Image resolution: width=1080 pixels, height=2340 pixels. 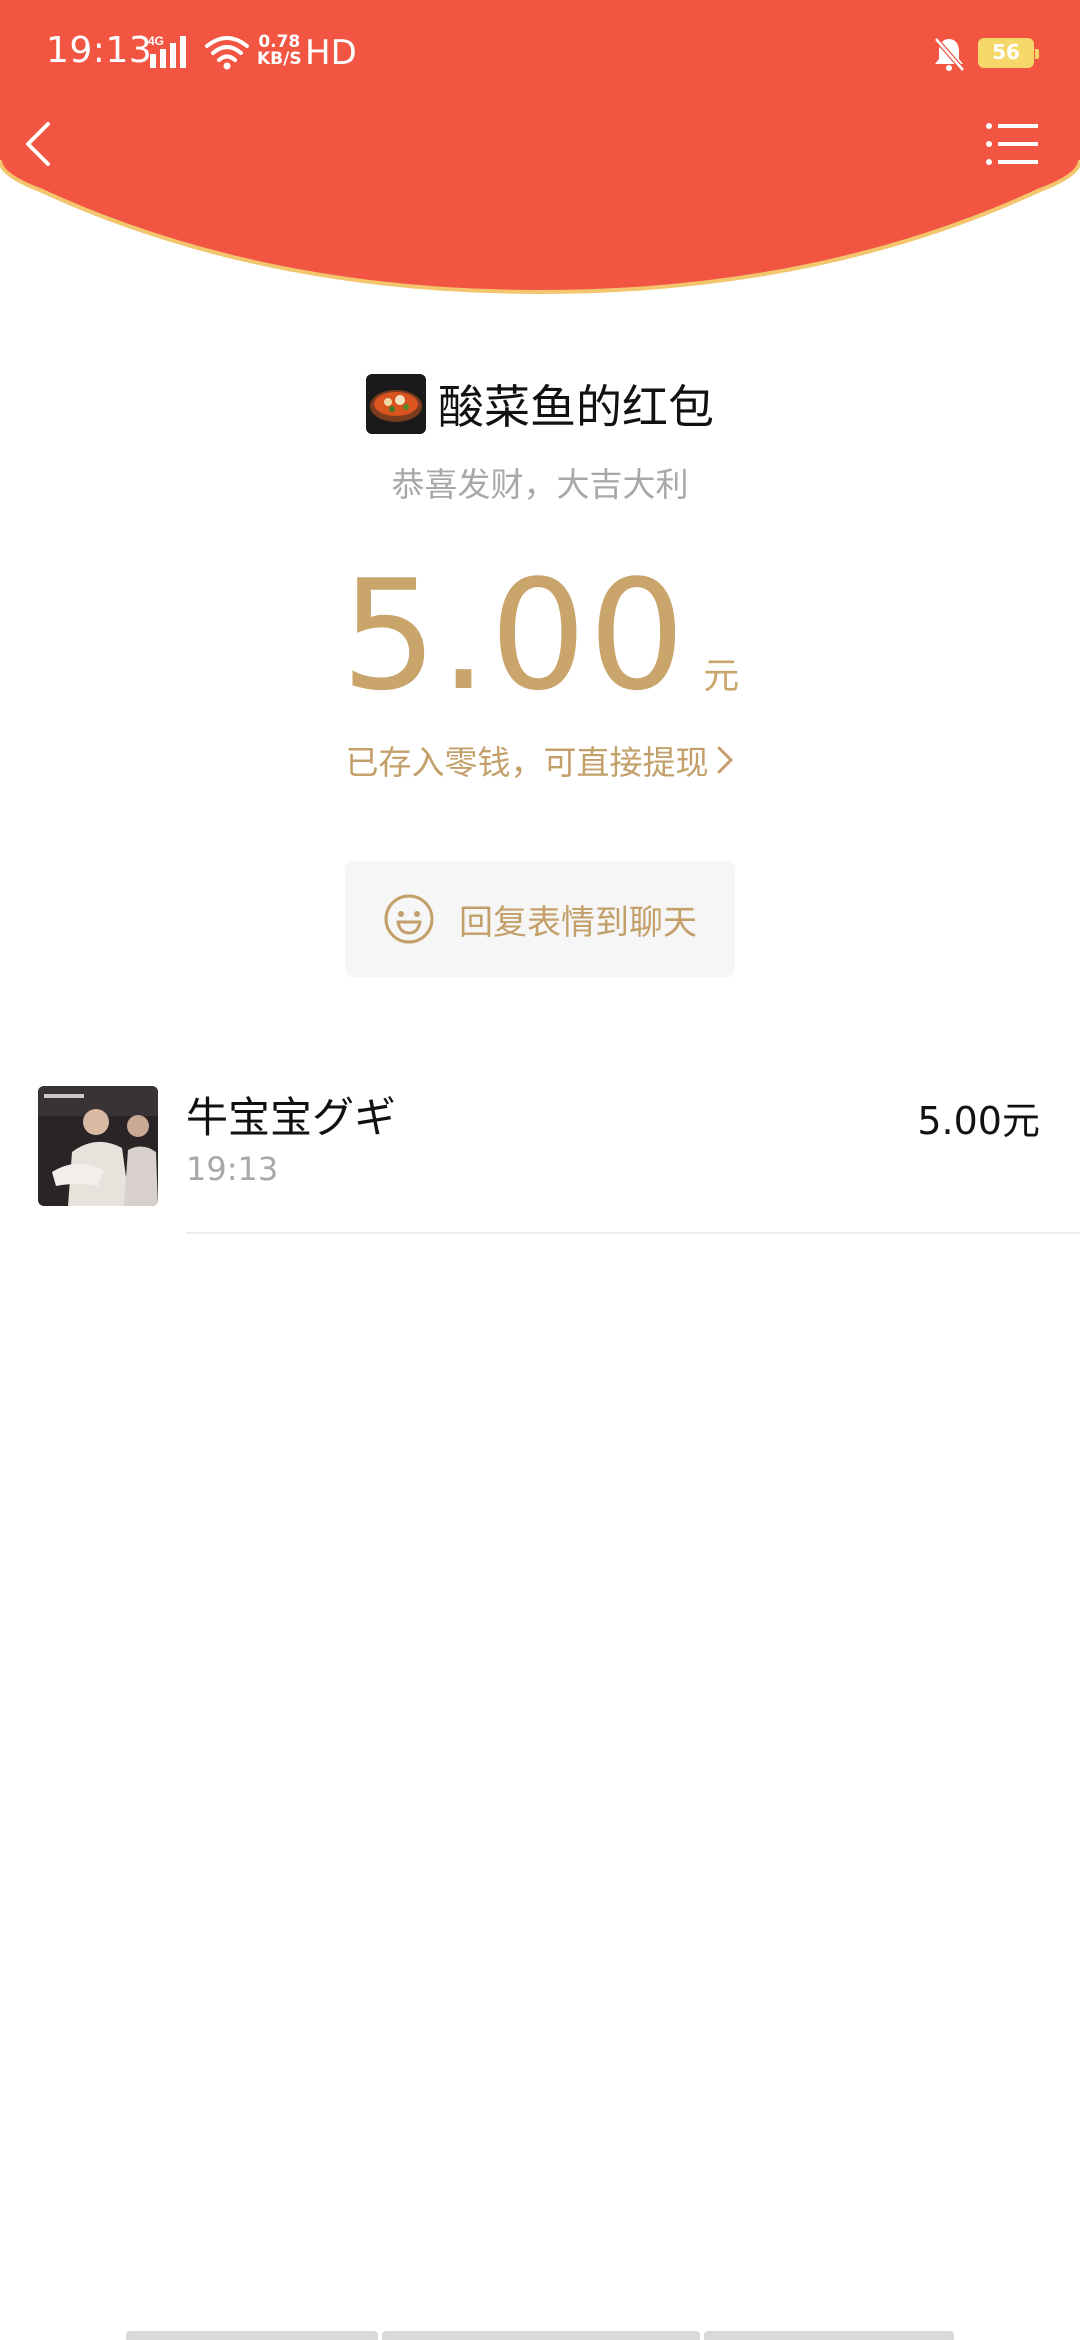 I want to click on receiver-list-item: 牛宝宝グギ 19:13 5.00元, so click(x=540, y=1147).